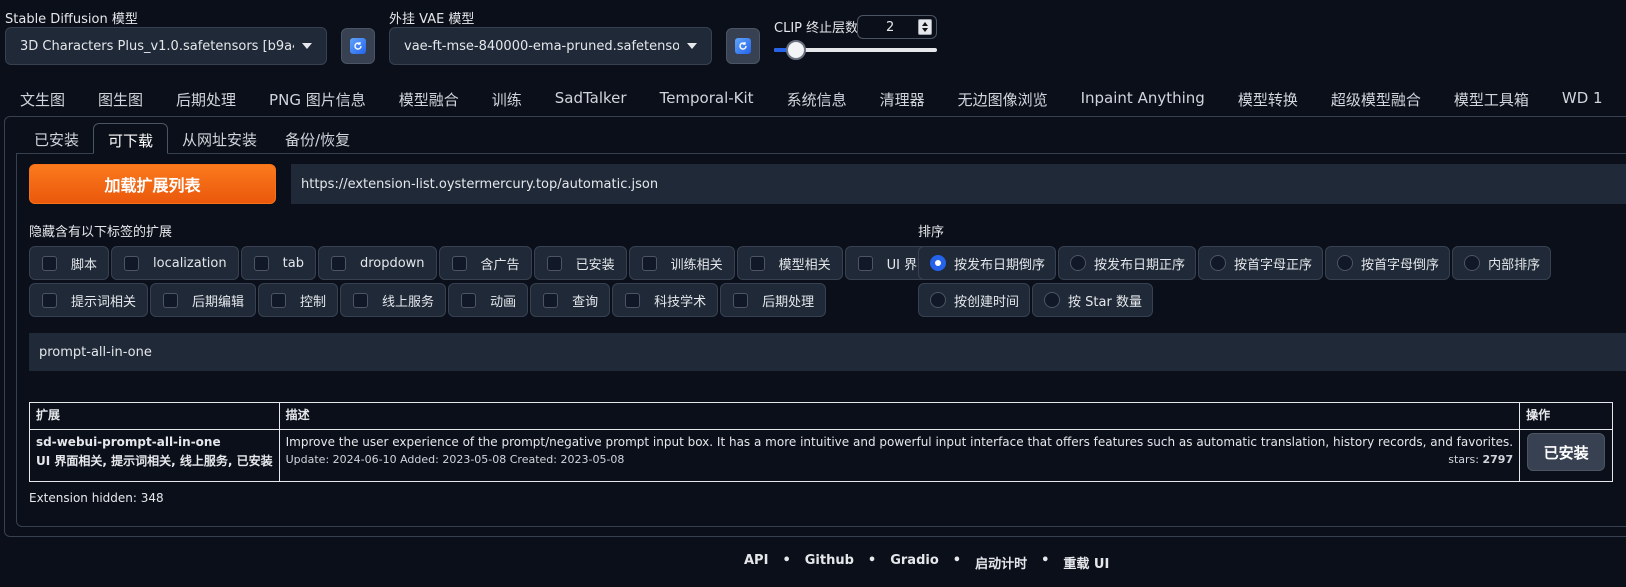  I want to click on vae-model-value: vae-ft-mse-840000-ema-pruned.safetensors, so click(541, 46).